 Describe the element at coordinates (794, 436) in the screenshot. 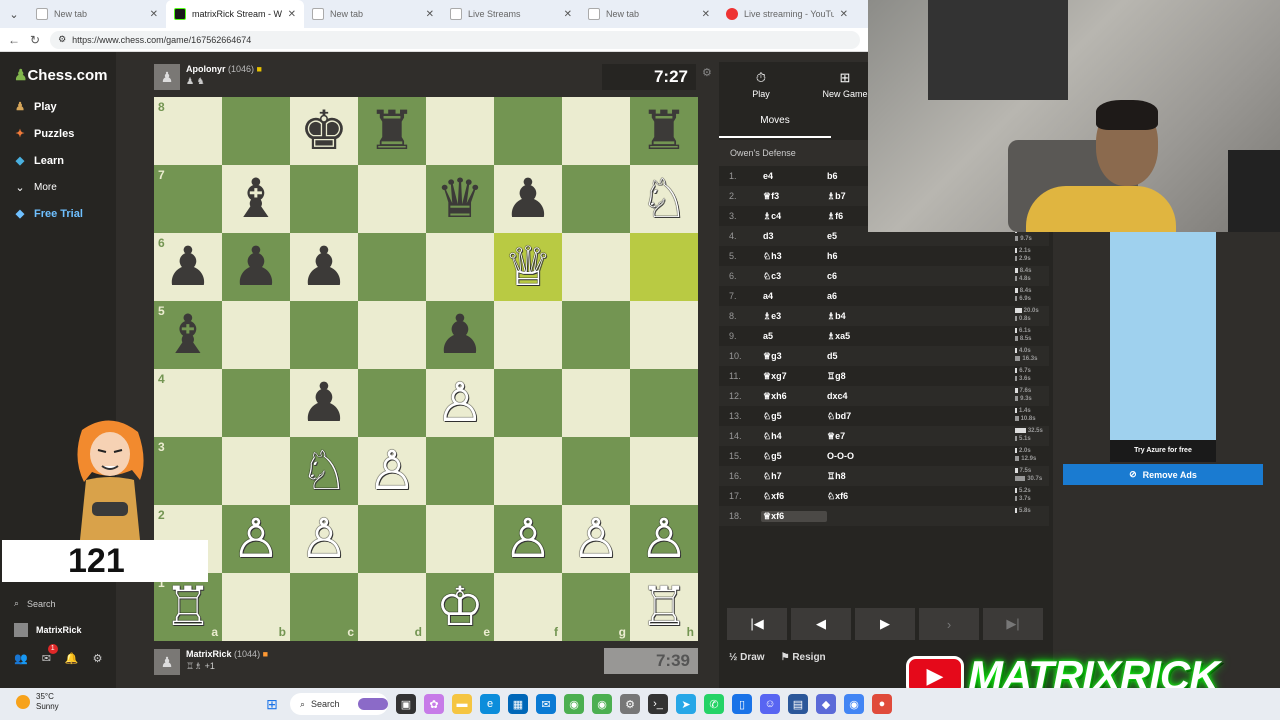

I see `white-move: ♘h4` at that location.